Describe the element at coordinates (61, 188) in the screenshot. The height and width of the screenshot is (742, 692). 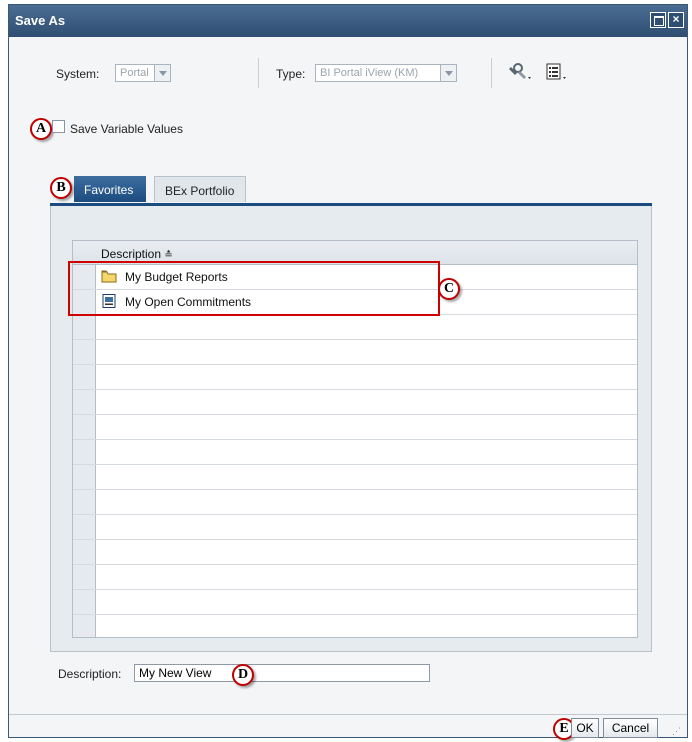
I see `callout-b: B` at that location.